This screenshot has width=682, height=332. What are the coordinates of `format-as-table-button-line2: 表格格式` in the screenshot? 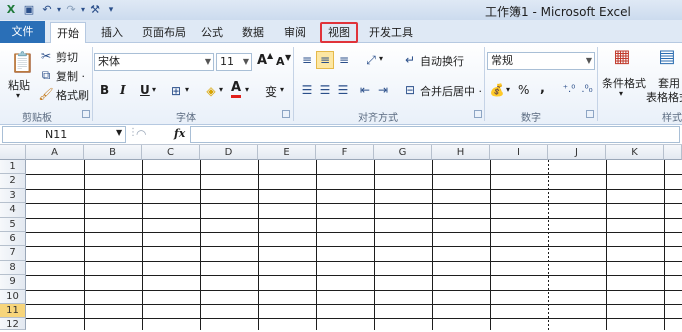 It's located at (664, 97).